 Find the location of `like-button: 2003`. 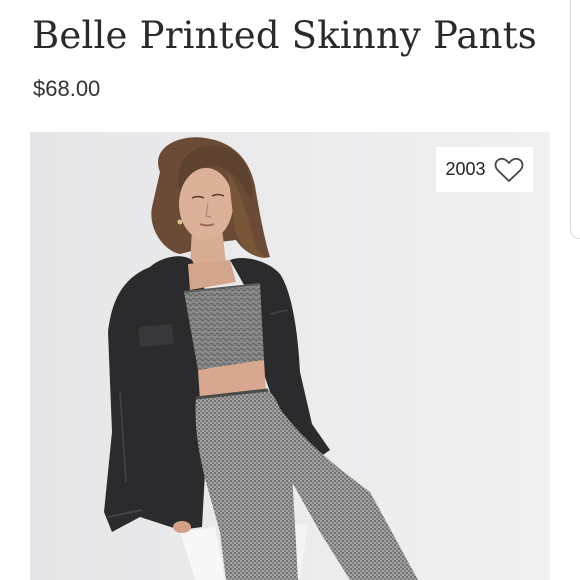

like-button: 2003 is located at coordinates (484, 169).